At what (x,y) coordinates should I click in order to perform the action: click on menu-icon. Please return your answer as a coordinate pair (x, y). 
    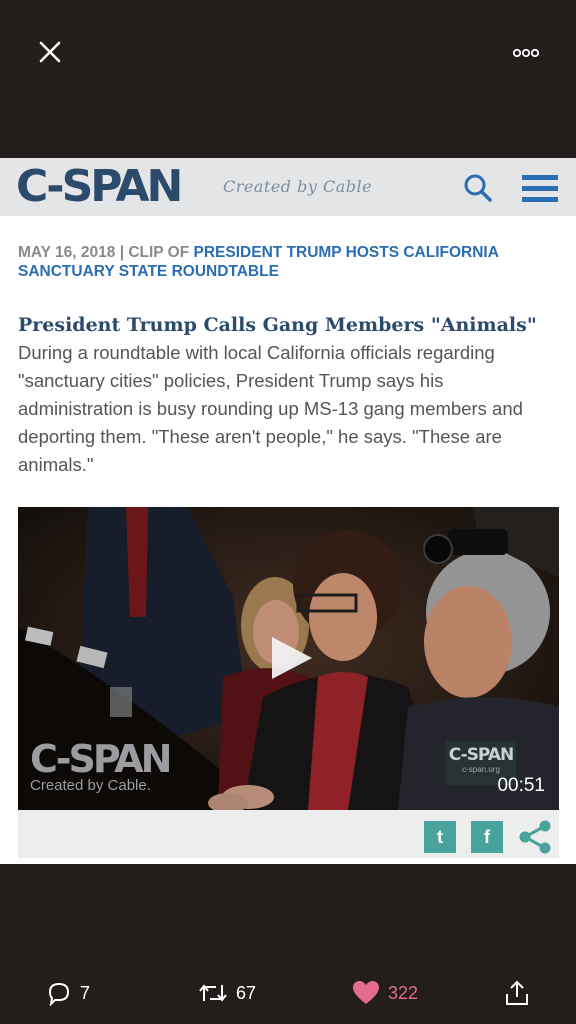
    Looking at the image, I should click on (540, 188).